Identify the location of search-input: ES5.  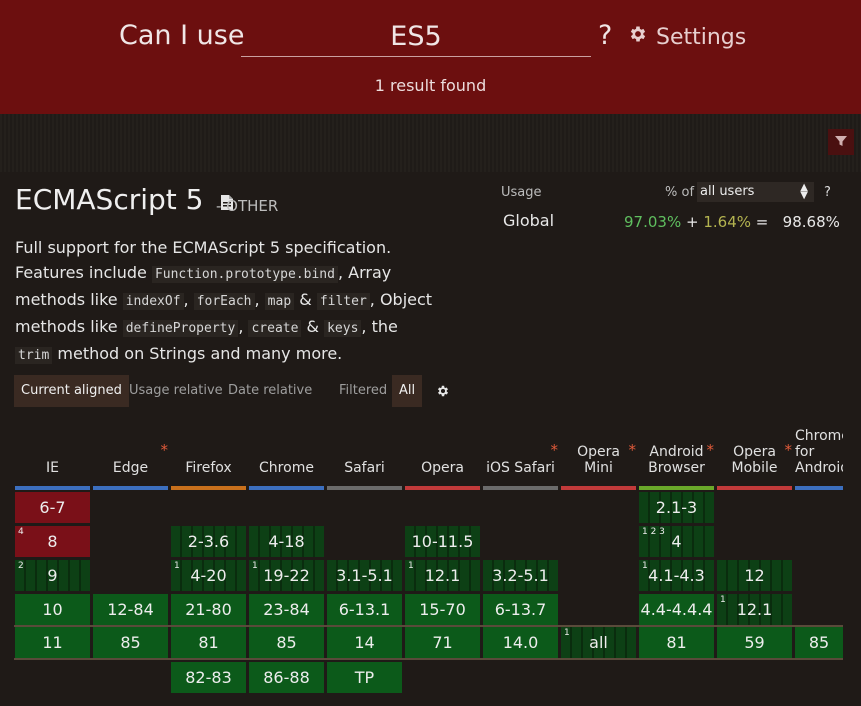
(416, 37).